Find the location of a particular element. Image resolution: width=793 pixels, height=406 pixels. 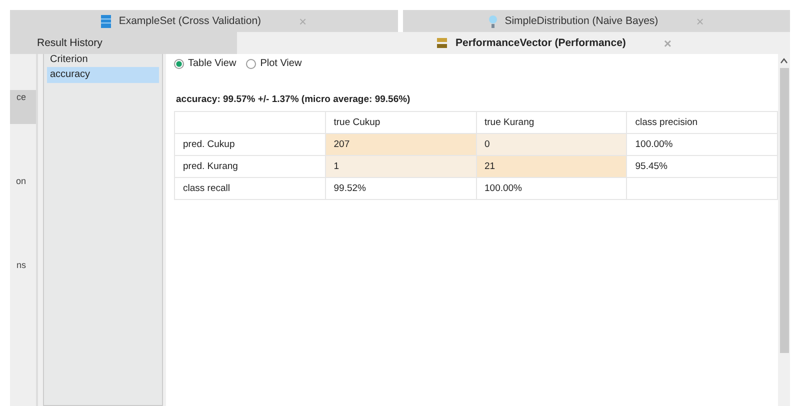

table-cell: 21 is located at coordinates (551, 167).